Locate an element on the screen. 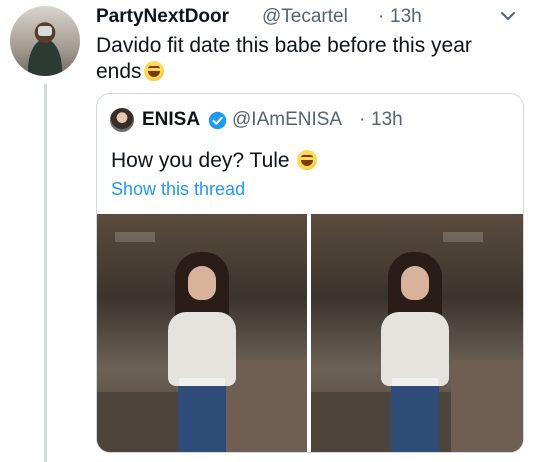 This screenshot has height=462, width=534. quoted-author-handle: @IAmENISA is located at coordinates (287, 120).